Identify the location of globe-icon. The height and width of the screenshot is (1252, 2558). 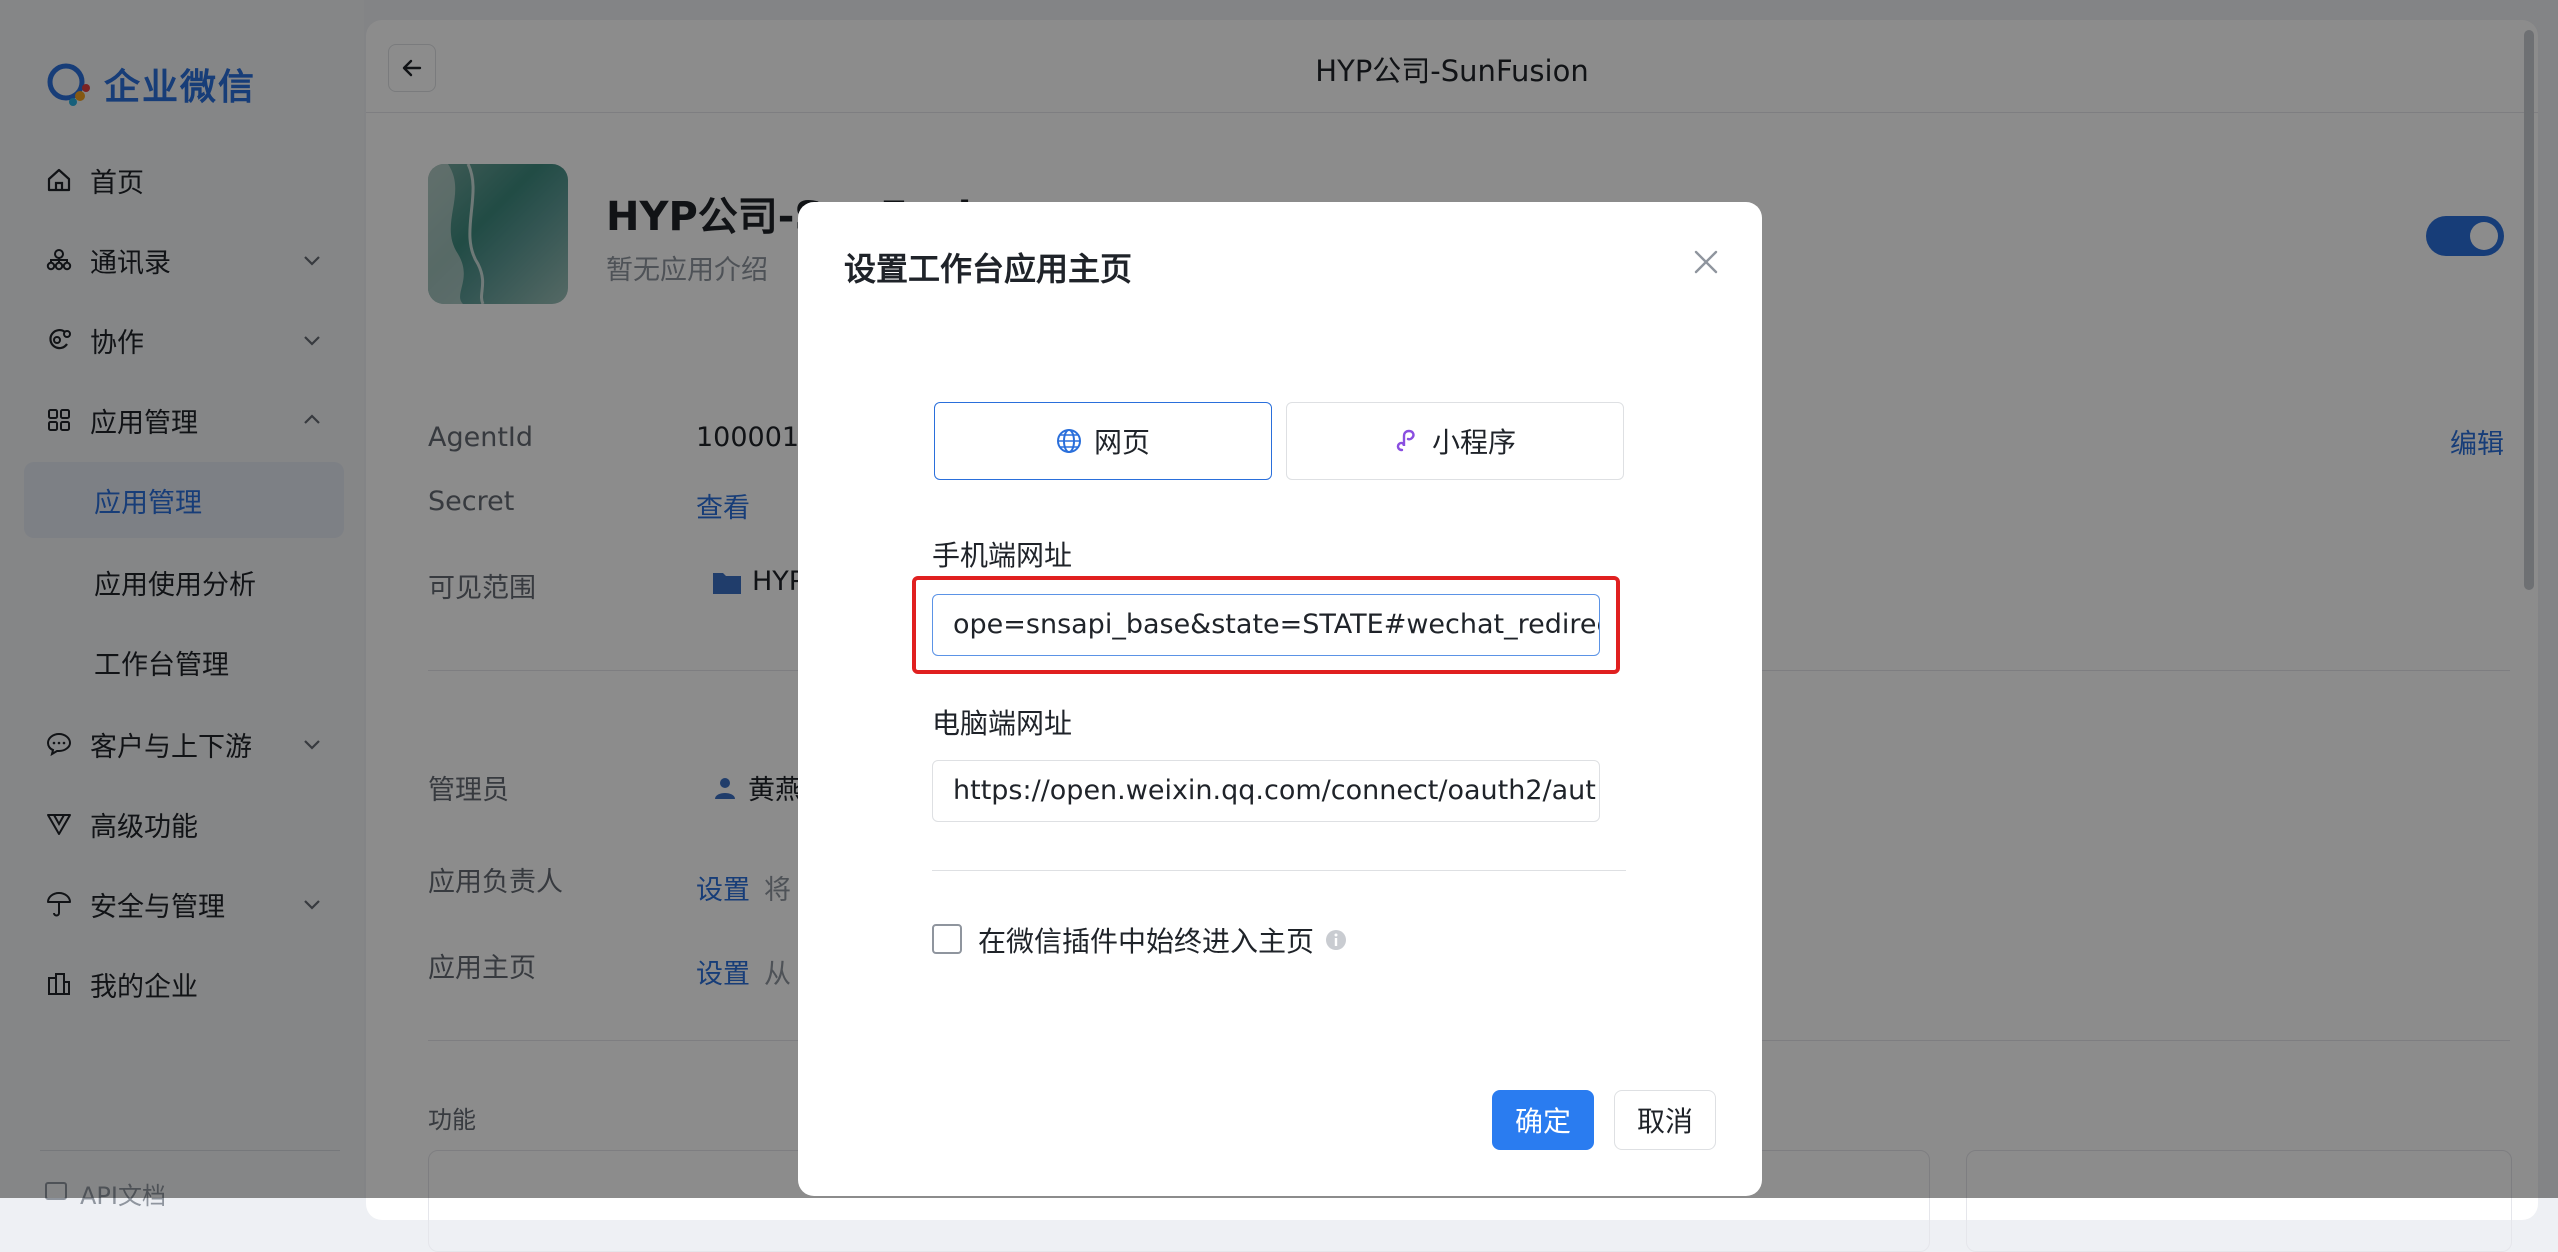
(1070, 441).